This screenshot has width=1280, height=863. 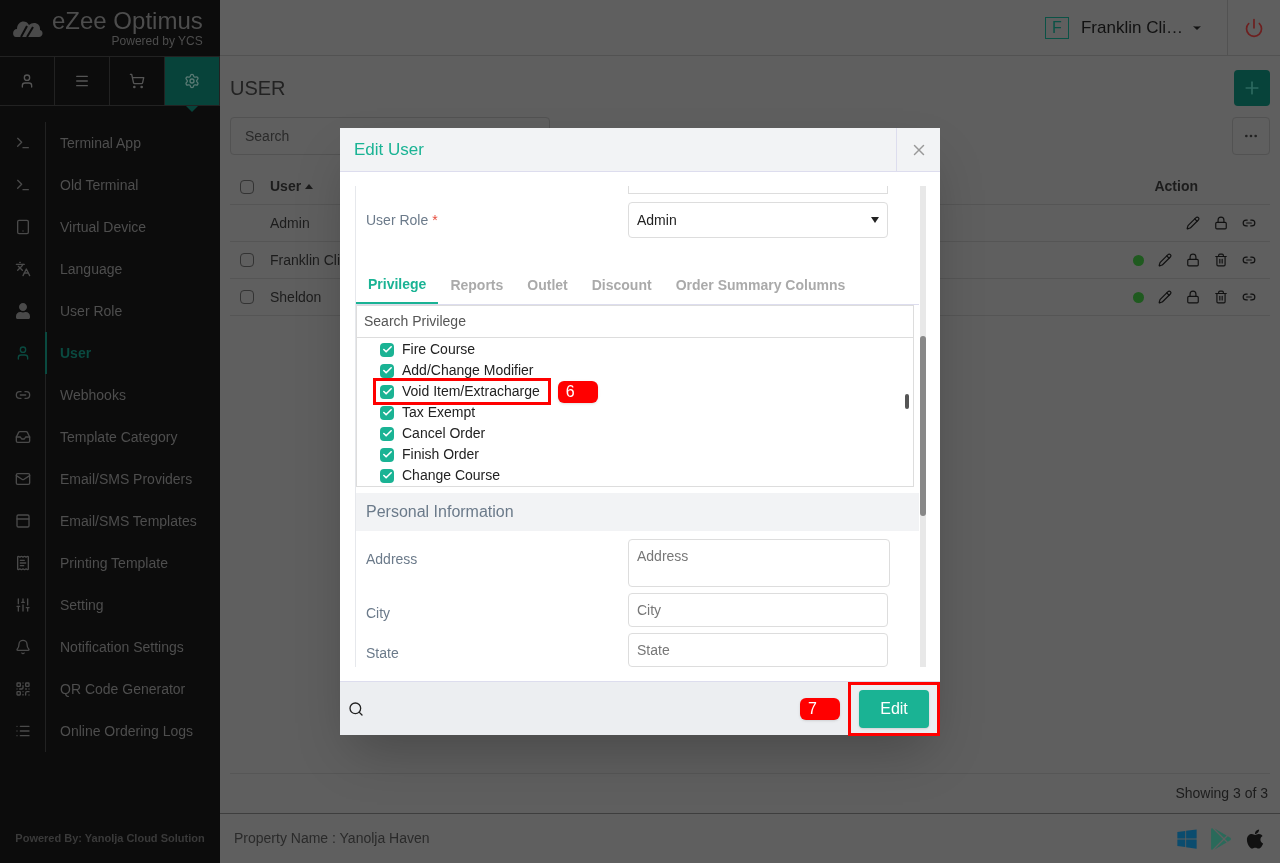 What do you see at coordinates (452, 476) in the screenshot?
I see `privilege-label: Change Course` at bounding box center [452, 476].